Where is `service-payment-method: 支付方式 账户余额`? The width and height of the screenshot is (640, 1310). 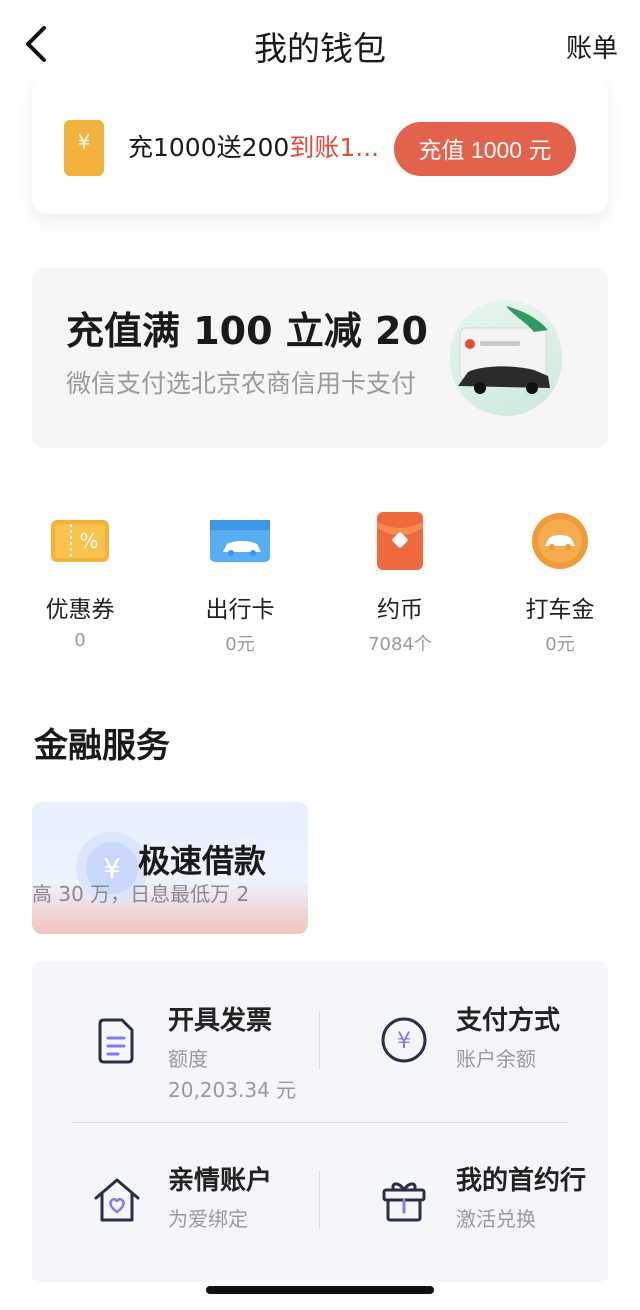 service-payment-method: 支付方式 账户余额 is located at coordinates (531, 1036).